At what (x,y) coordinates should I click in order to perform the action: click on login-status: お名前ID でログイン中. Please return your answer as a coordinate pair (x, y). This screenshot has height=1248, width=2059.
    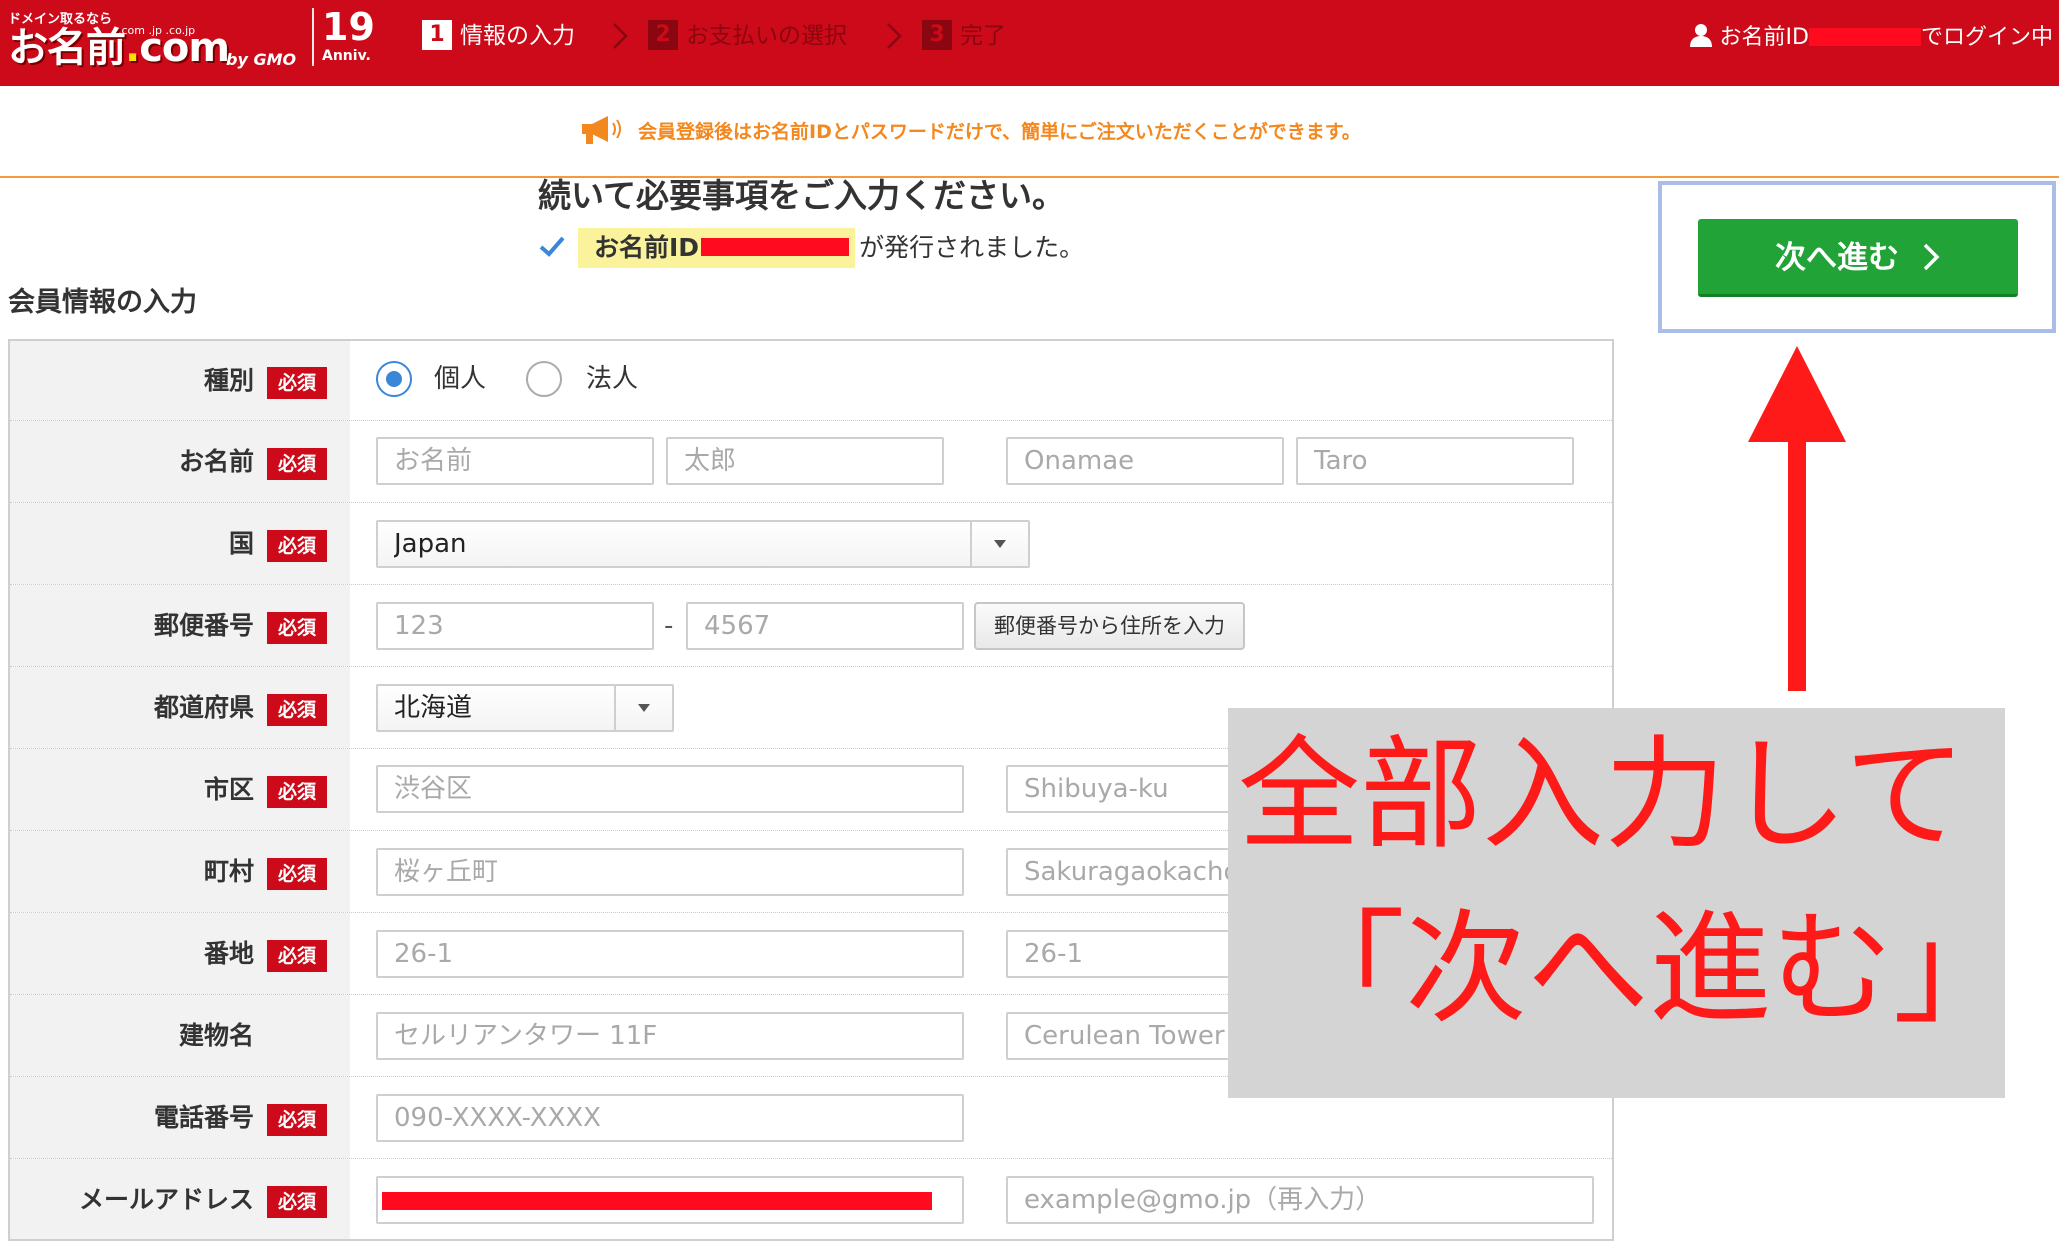
    Looking at the image, I should click on (1870, 38).